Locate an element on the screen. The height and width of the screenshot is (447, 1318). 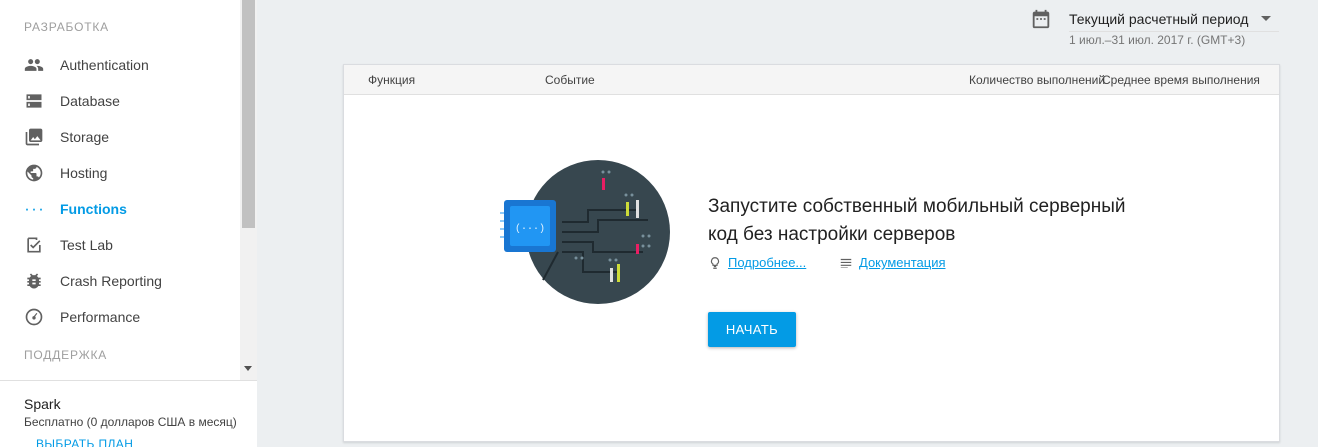
sidebar-item-label: Test Lab is located at coordinates (86, 245).